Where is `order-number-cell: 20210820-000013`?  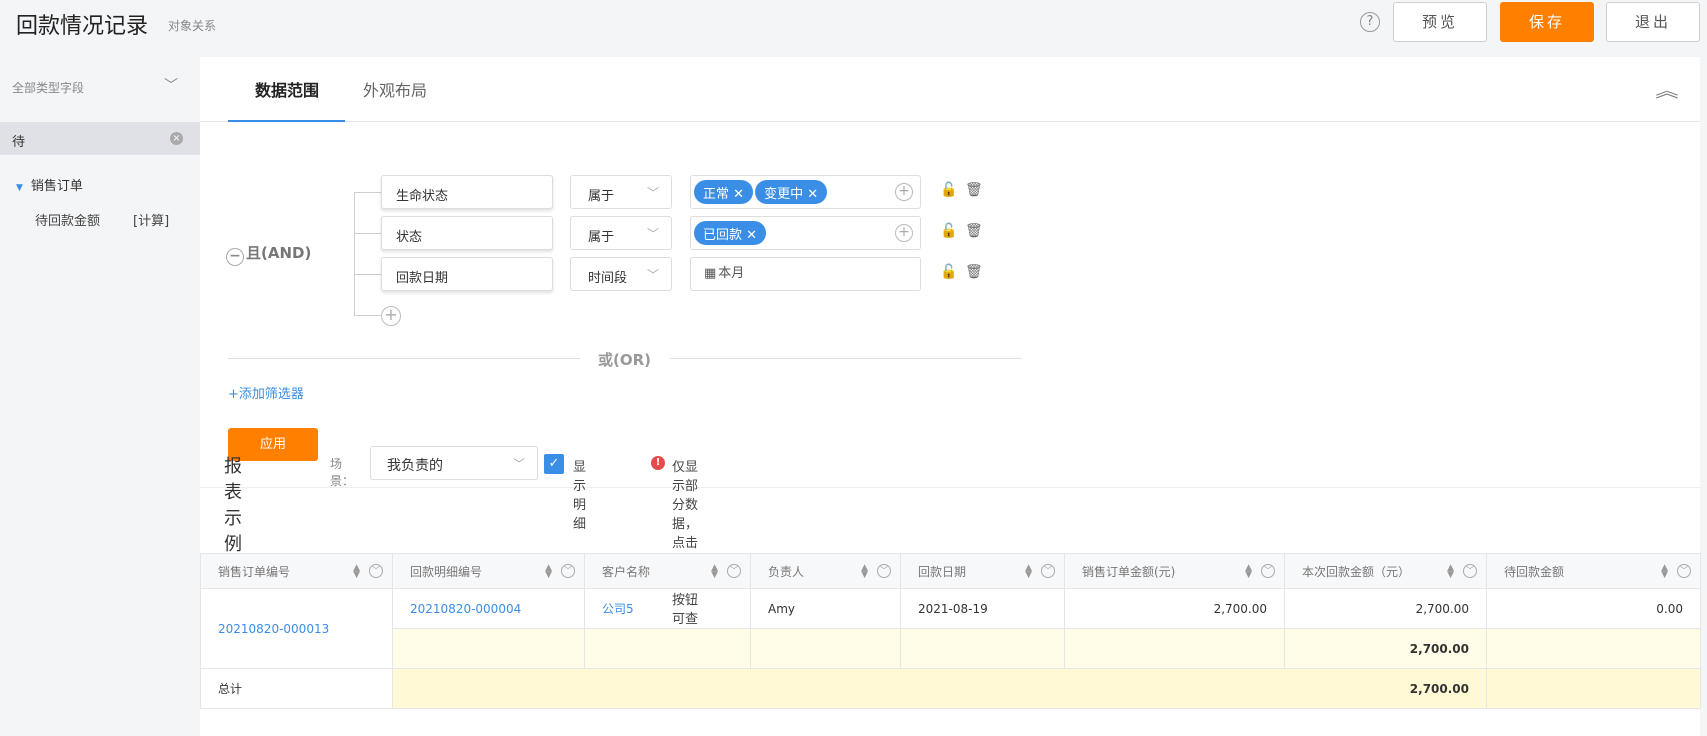
order-number-cell: 20210820-000013 is located at coordinates (296, 628).